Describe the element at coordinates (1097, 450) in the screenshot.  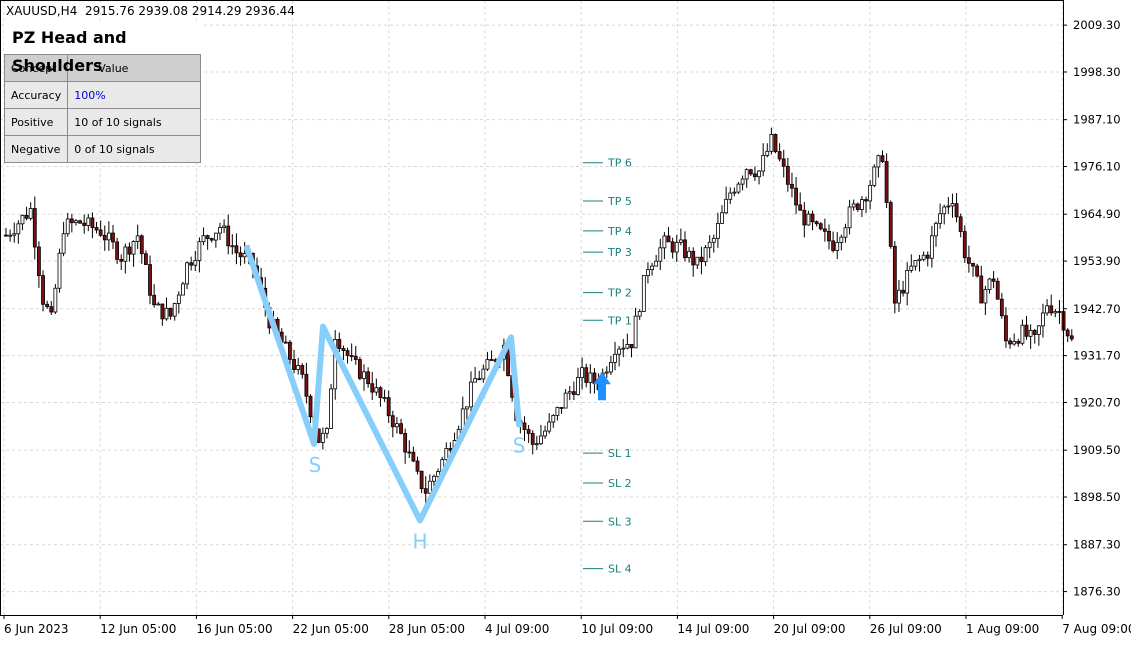
I see `price-tick-label: 1909.50` at that location.